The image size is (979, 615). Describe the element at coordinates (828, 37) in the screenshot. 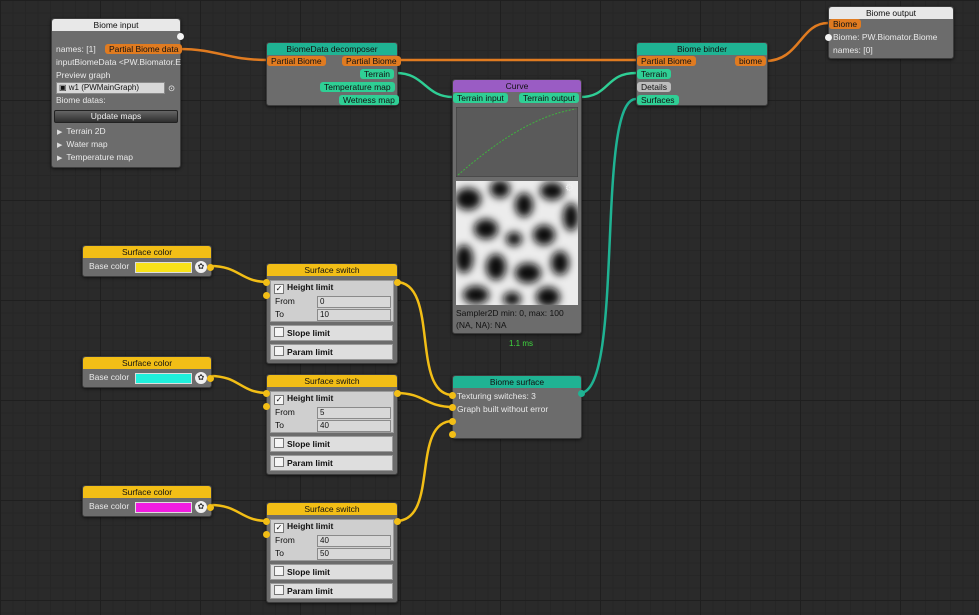

I see `biome-output-extra-port` at that location.